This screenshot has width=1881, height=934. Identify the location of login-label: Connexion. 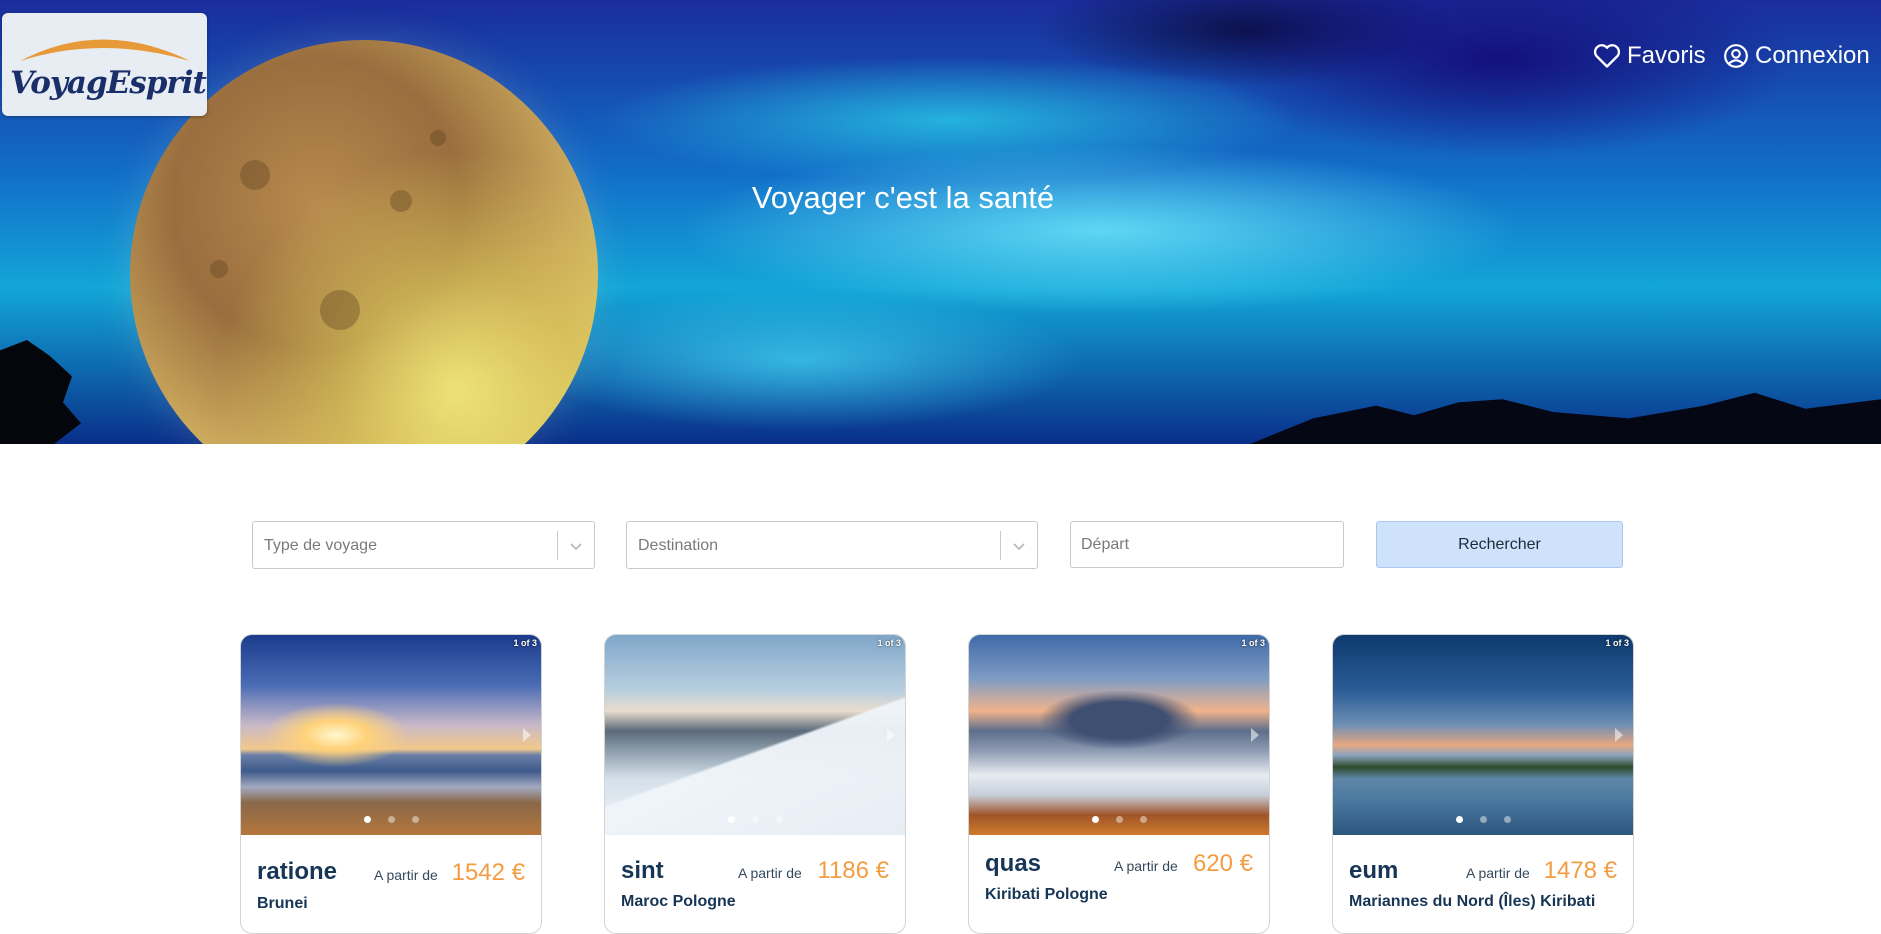
(1812, 55).